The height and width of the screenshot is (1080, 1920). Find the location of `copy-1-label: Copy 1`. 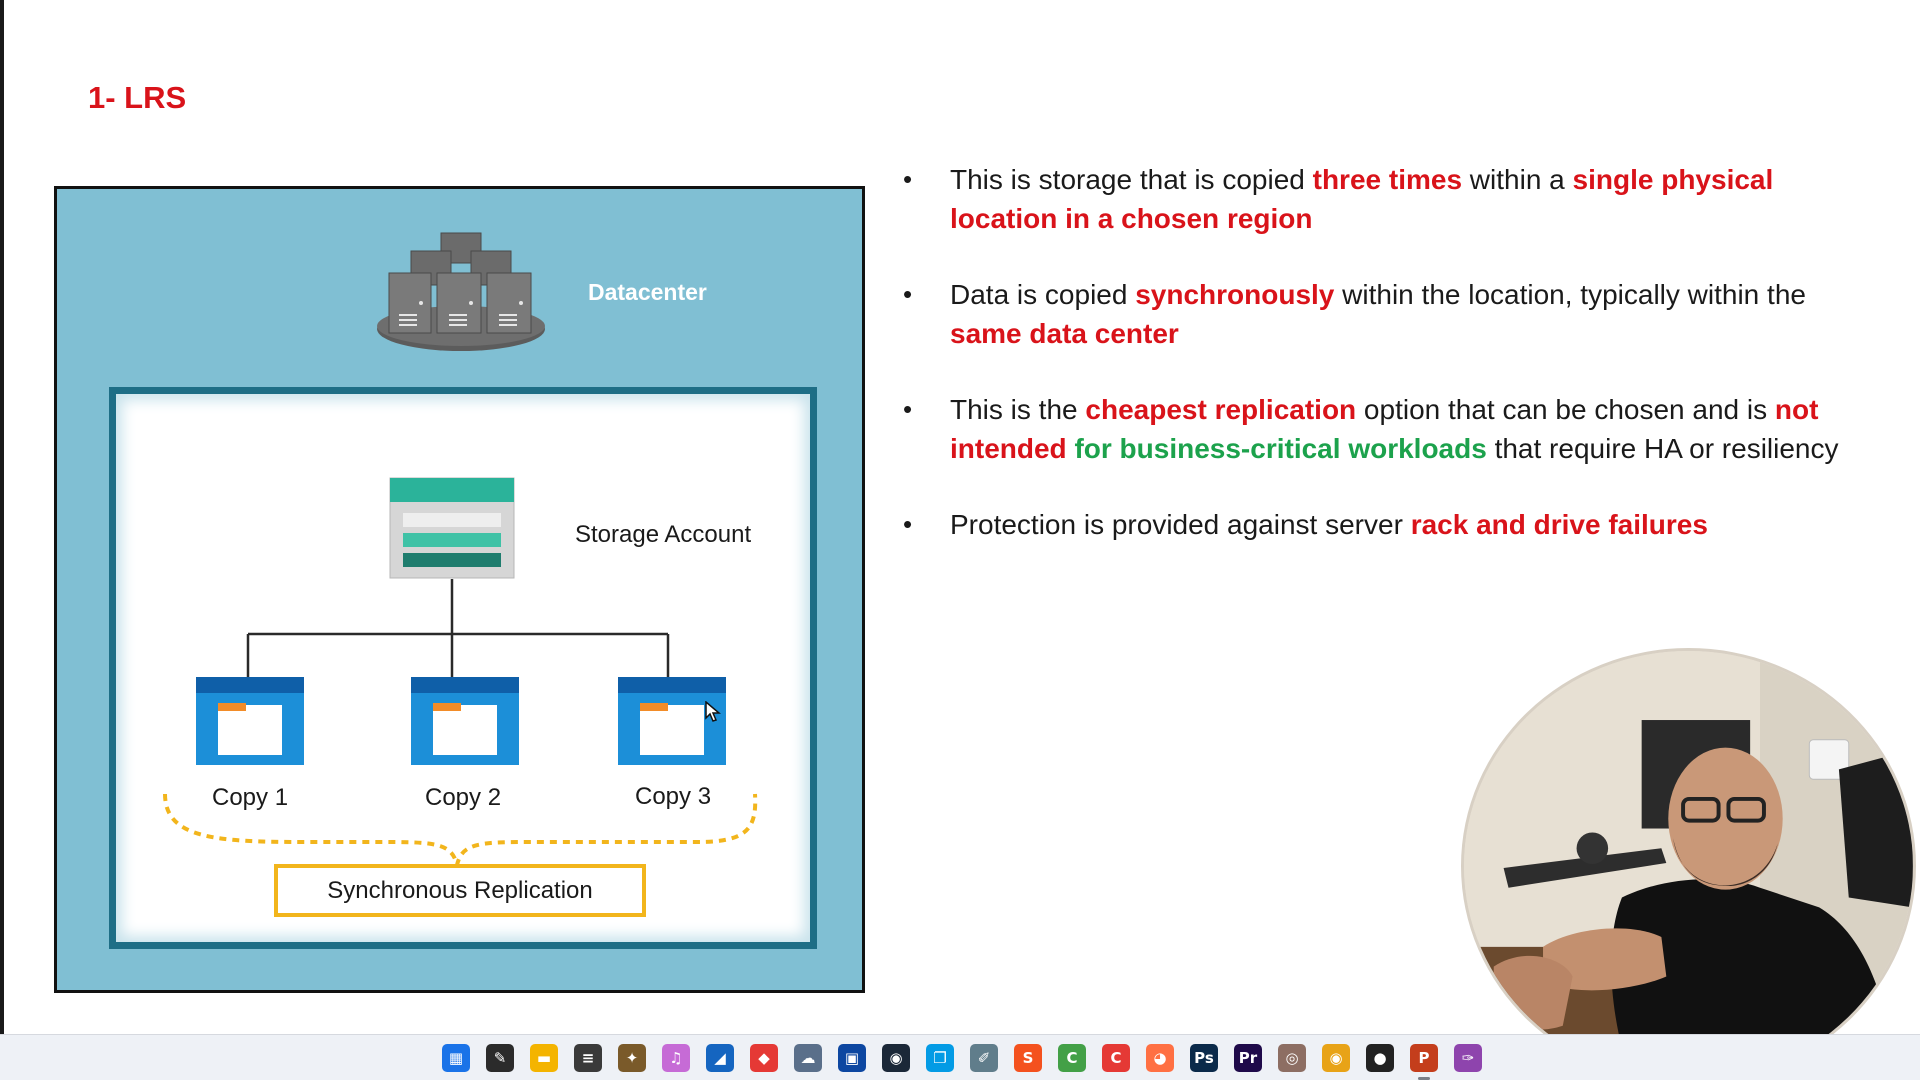

copy-1-label: Copy 1 is located at coordinates (250, 797).